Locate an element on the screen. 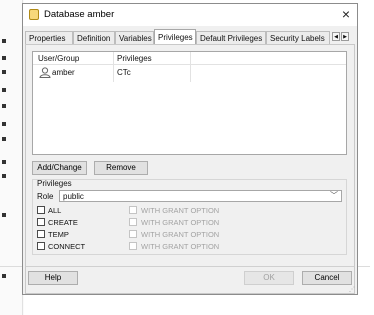  tab-security-labels: Security Labels is located at coordinates (298, 37).